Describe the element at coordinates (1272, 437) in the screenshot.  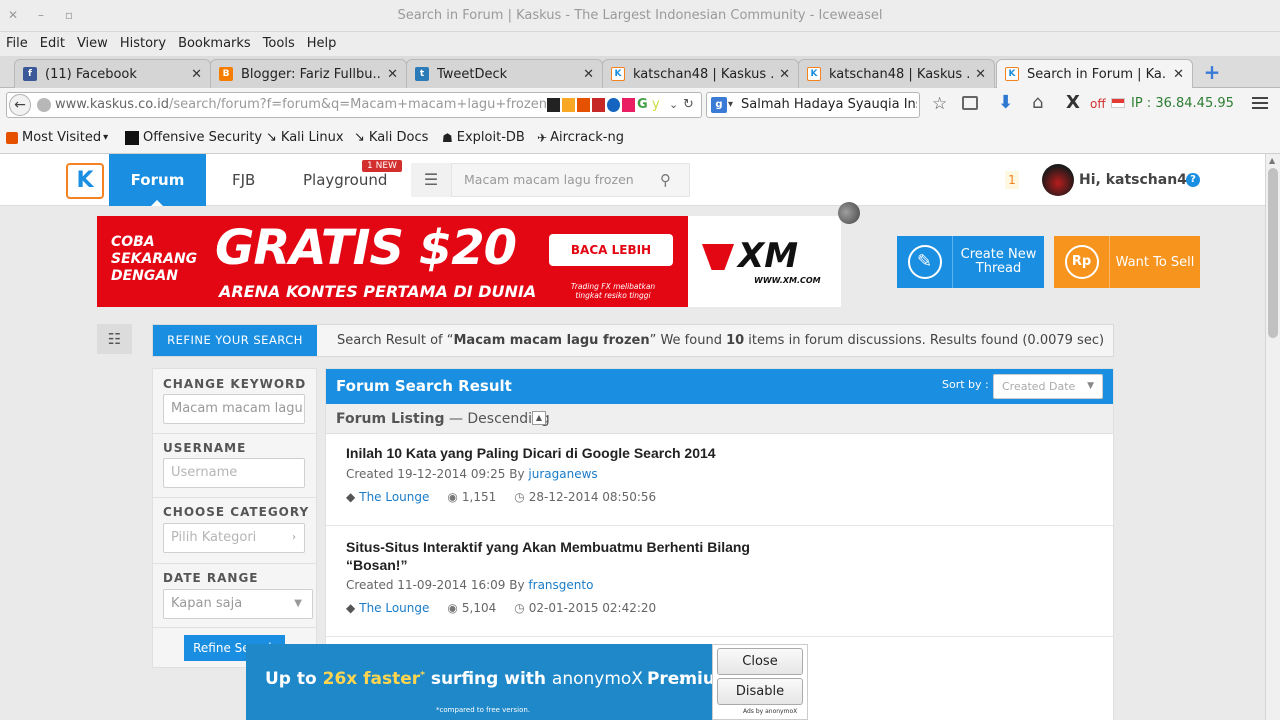
I see `page-scrollbar: ▲` at that location.